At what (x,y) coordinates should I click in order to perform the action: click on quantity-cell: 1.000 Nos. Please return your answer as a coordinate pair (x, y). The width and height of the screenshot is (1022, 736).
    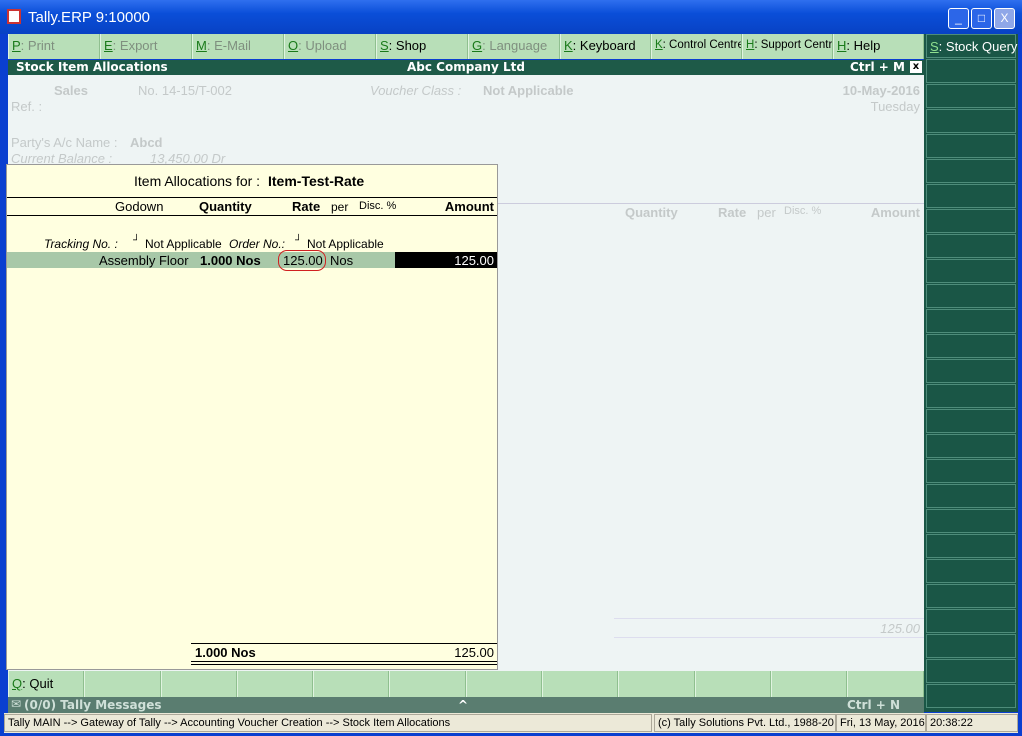
    Looking at the image, I should click on (230, 260).